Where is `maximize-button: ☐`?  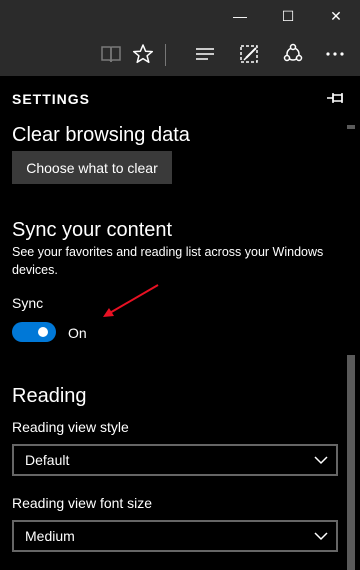 maximize-button: ☐ is located at coordinates (288, 16).